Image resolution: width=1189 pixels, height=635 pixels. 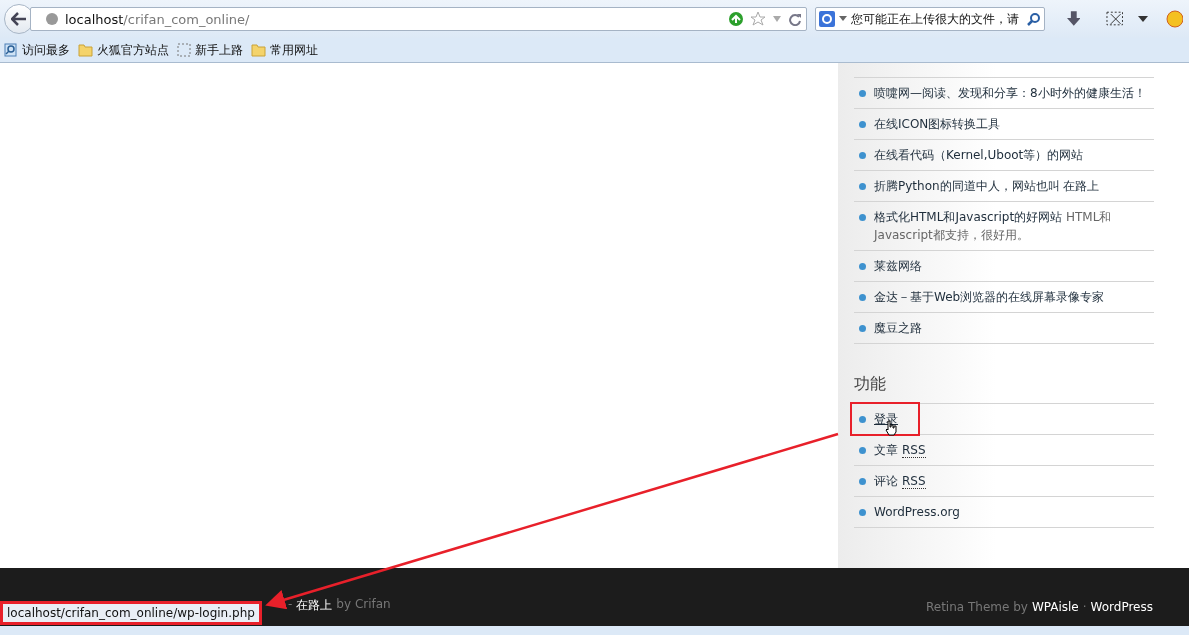 What do you see at coordinates (1116, 19) in the screenshot?
I see `screenshot-icon` at bounding box center [1116, 19].